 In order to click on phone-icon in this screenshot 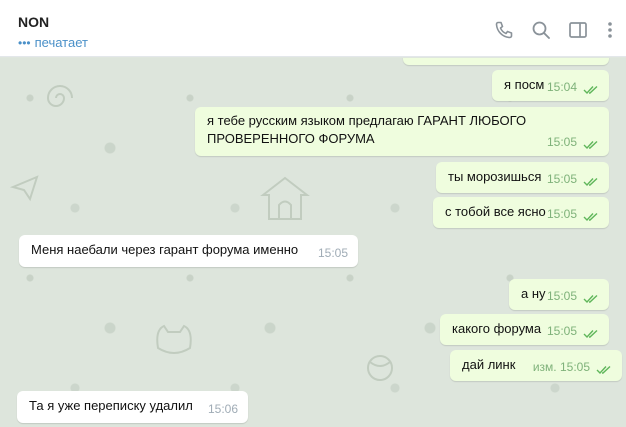, I will do `click(504, 30)`.